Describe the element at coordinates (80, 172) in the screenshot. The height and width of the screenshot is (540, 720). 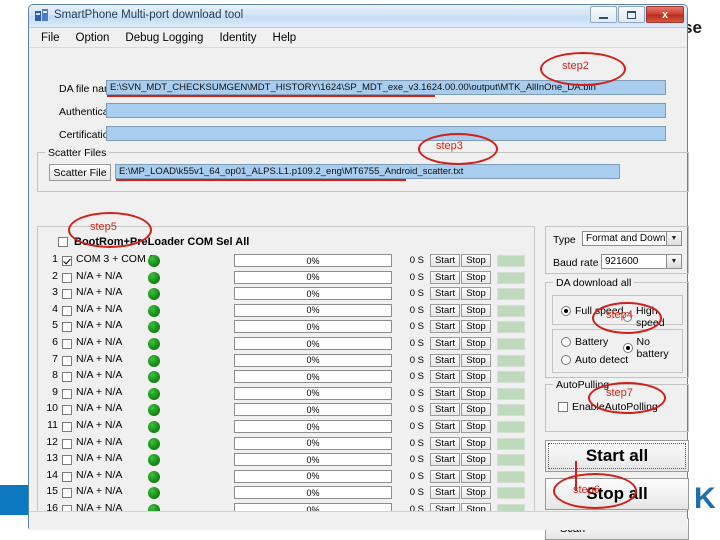
I see `scatter-file-button: Scatter File` at that location.